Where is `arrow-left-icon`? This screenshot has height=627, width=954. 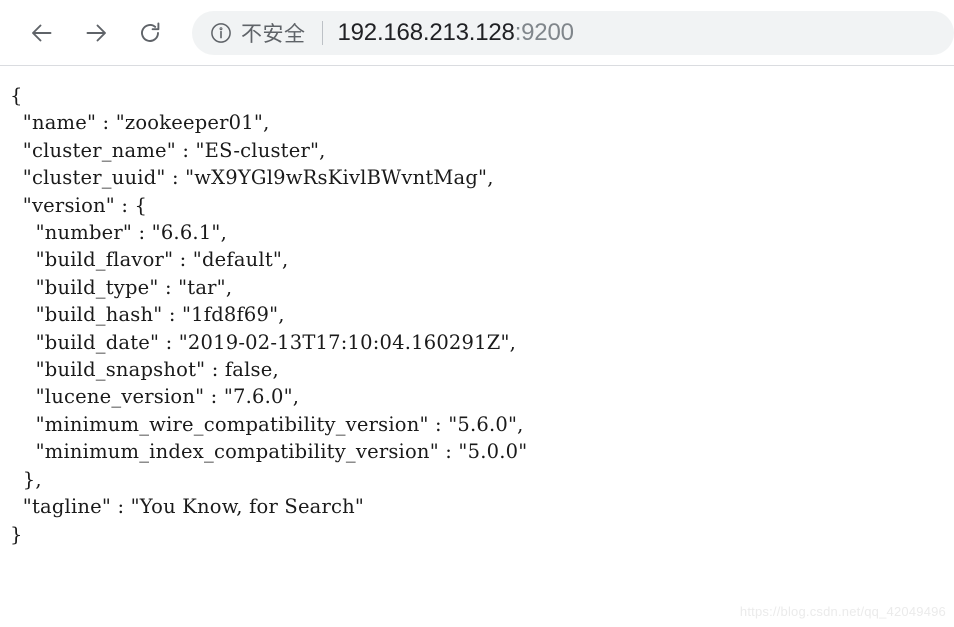 arrow-left-icon is located at coordinates (42, 33).